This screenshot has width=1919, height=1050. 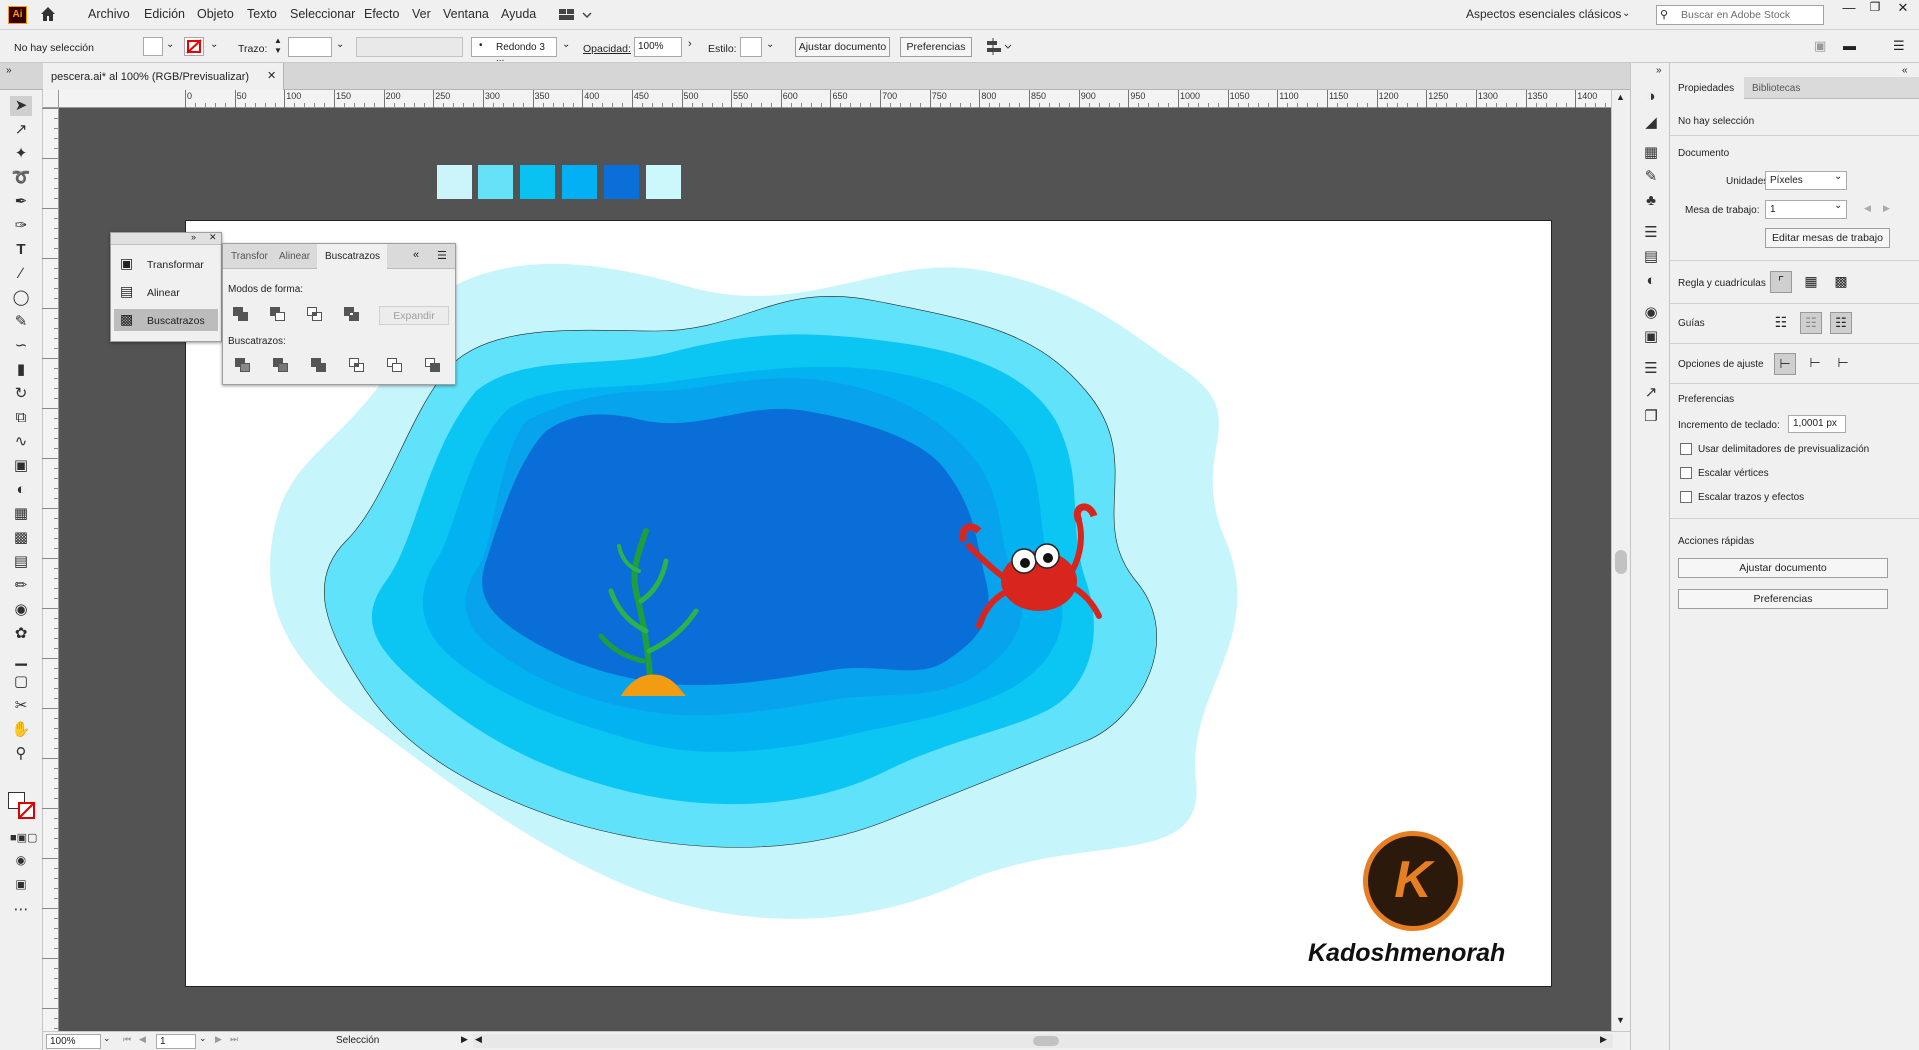 I want to click on panel-drag-bar: » ✕, so click(x=166, y=238).